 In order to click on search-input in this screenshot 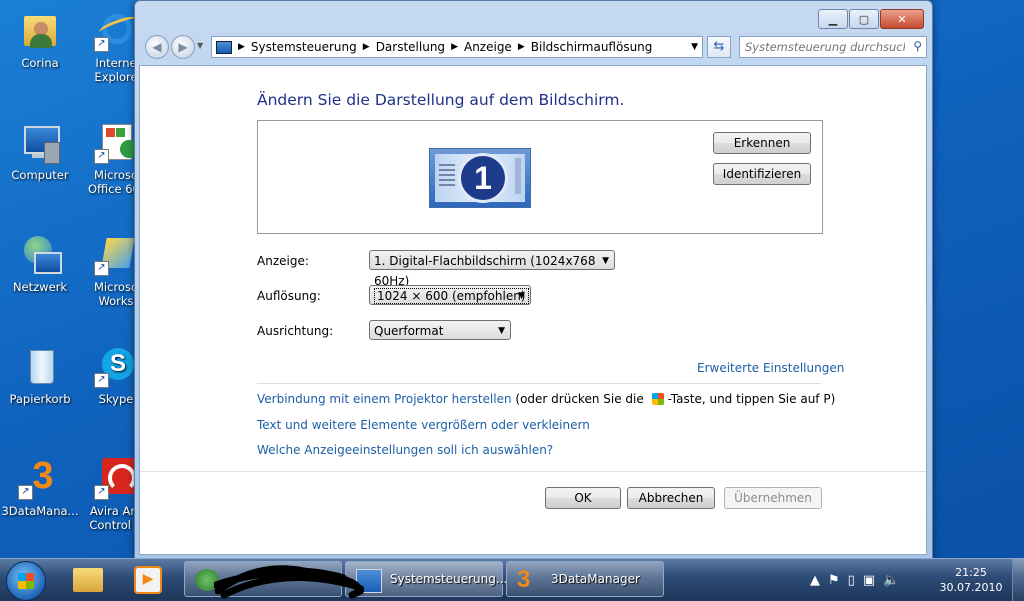, I will do `click(823, 47)`.